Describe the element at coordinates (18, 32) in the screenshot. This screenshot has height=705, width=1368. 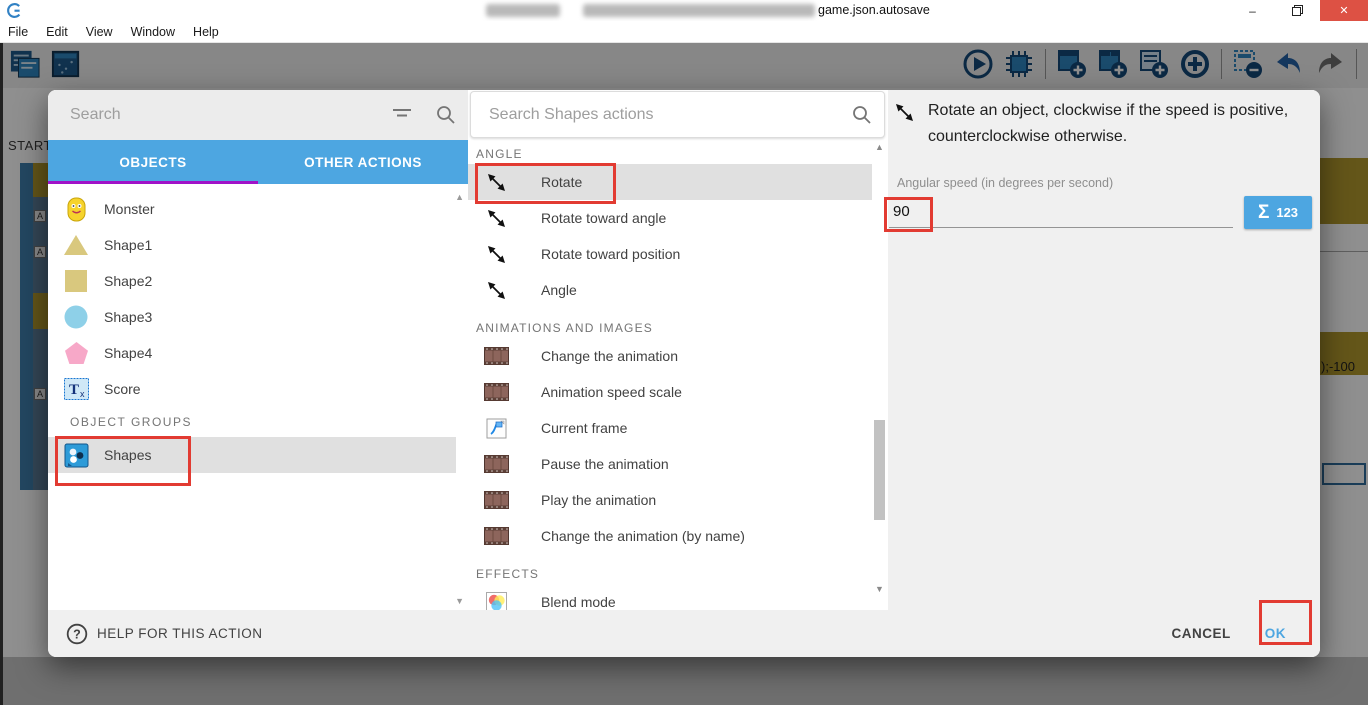
I see `menu-file: File` at that location.